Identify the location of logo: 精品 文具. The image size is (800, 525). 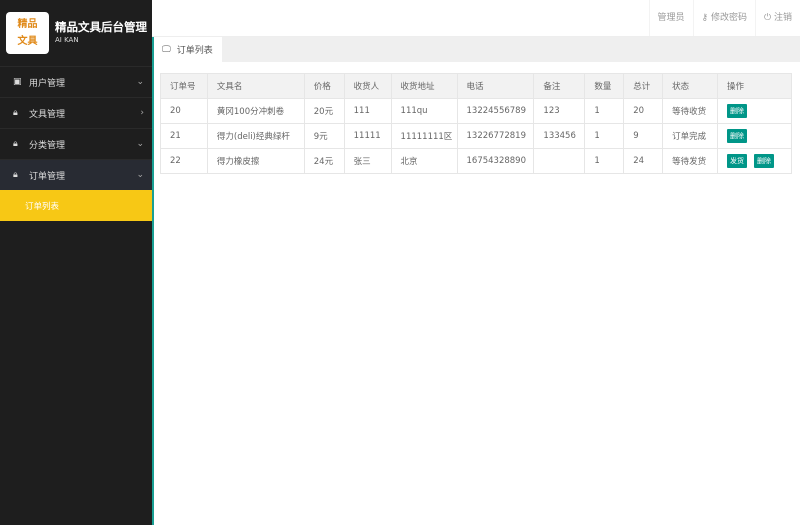
(27, 33).